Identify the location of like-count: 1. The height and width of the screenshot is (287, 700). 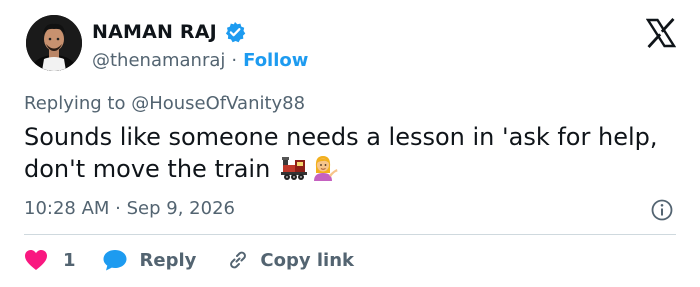
(69, 260).